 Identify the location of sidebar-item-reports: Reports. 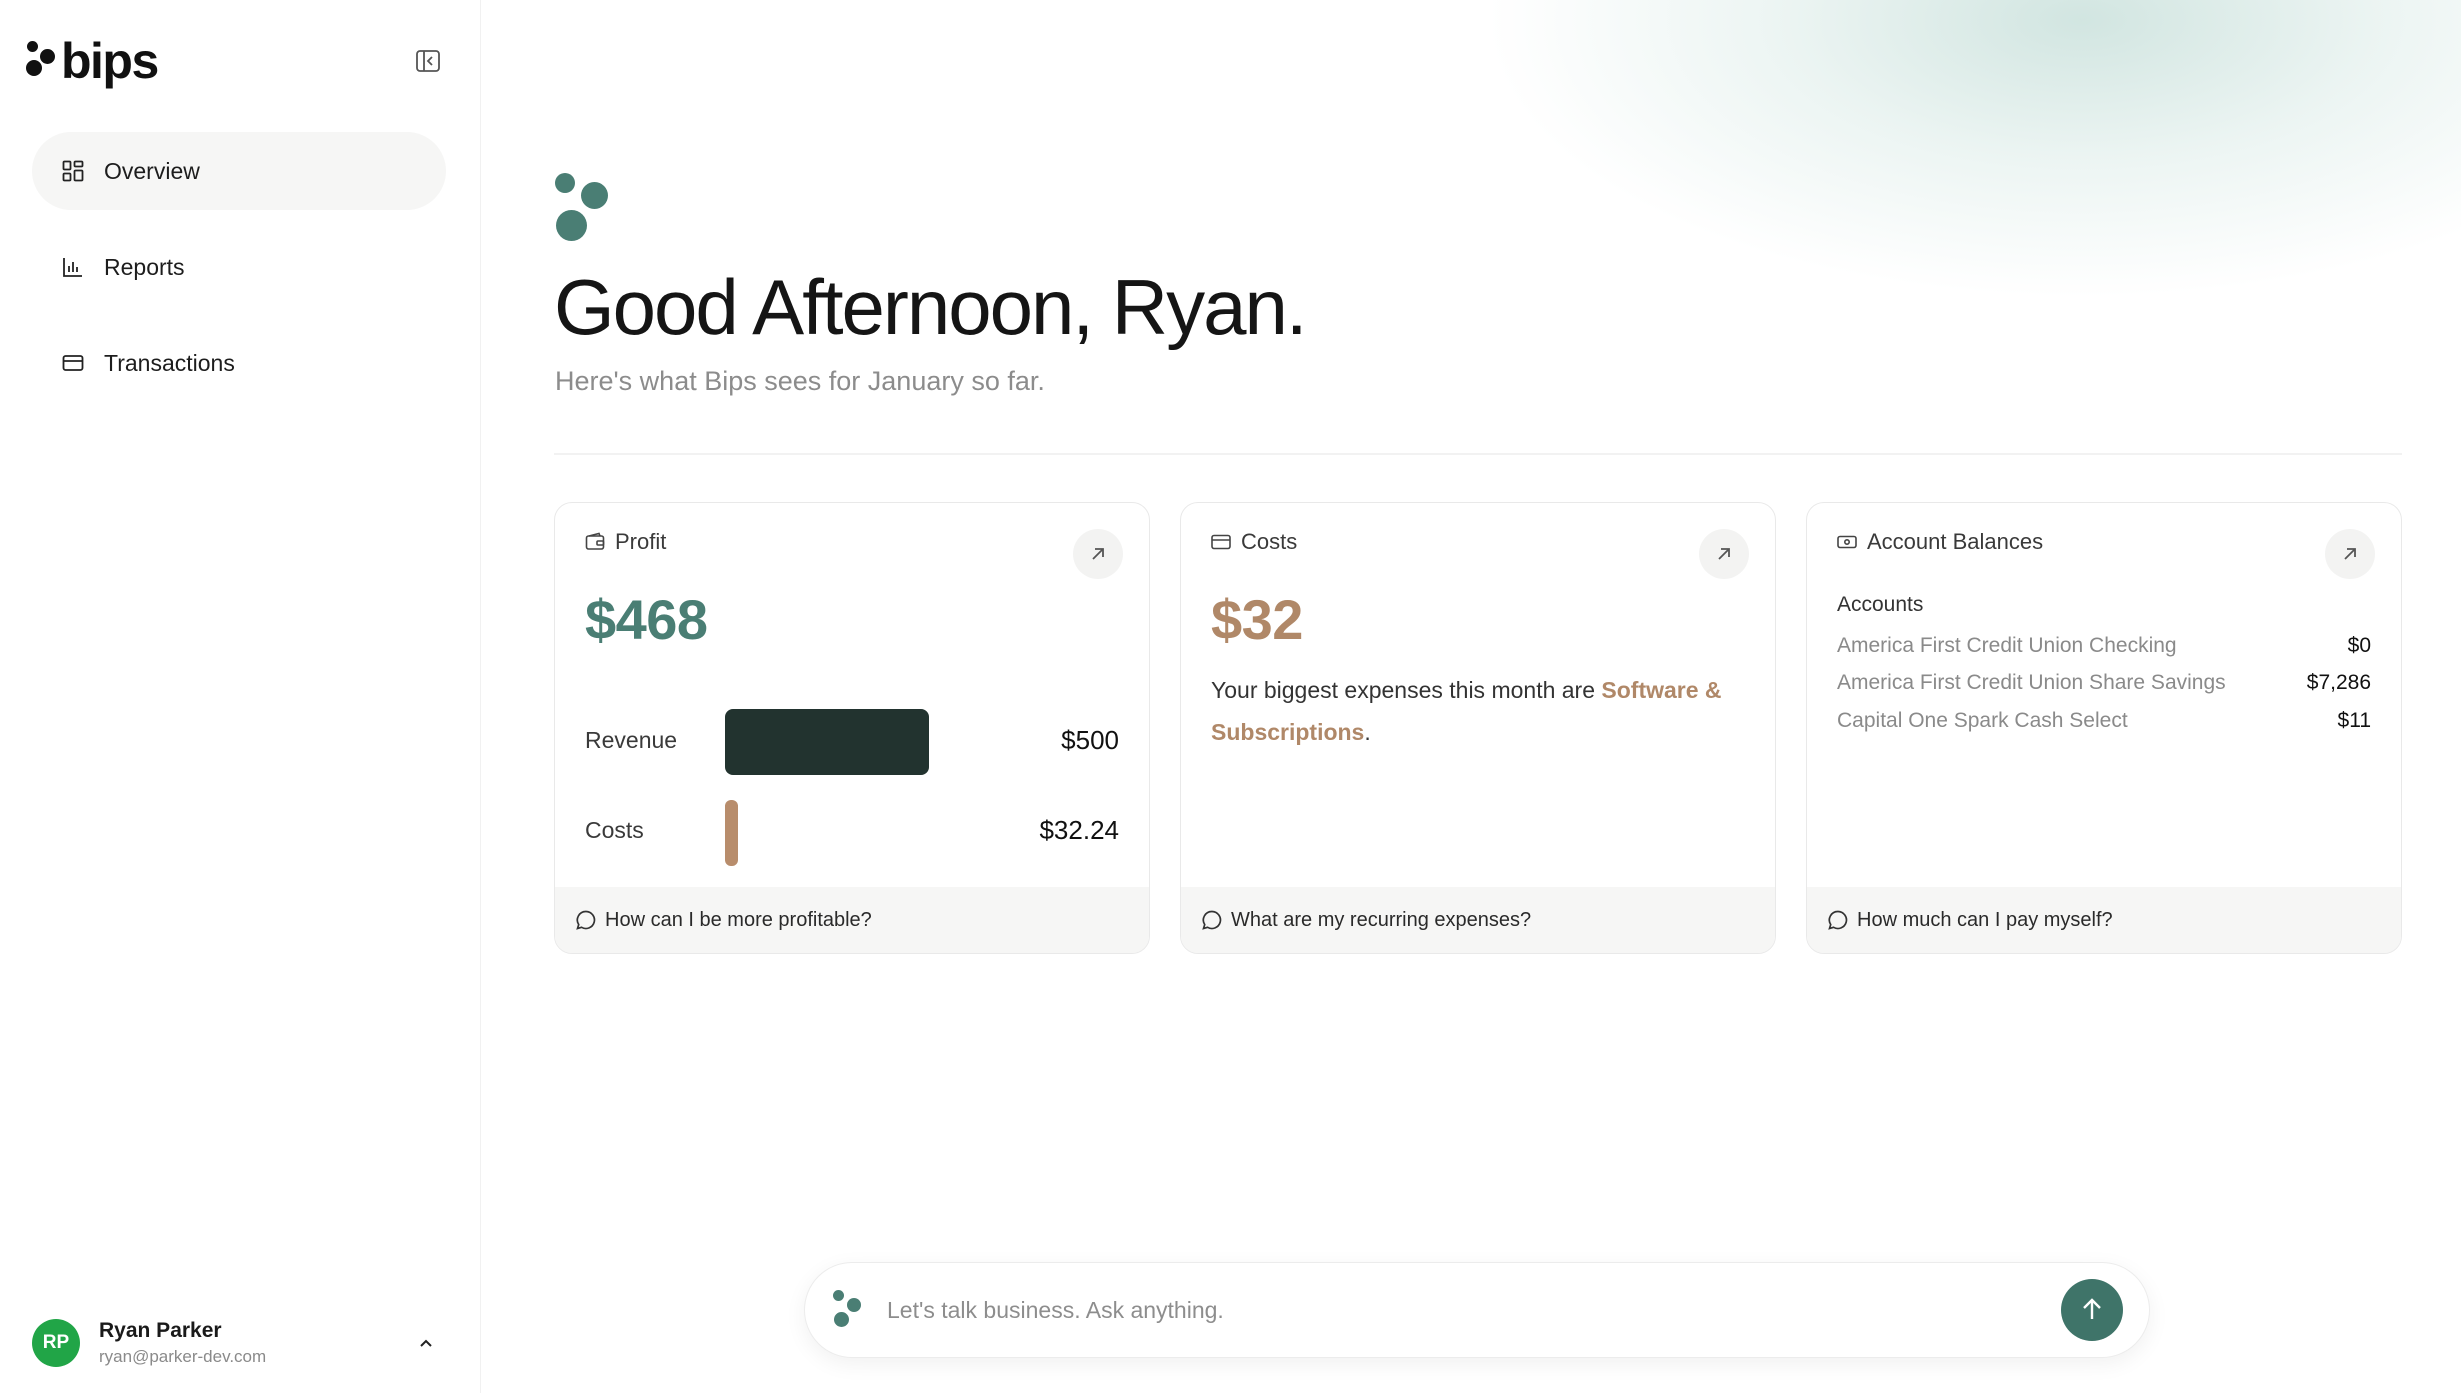
(239, 267).